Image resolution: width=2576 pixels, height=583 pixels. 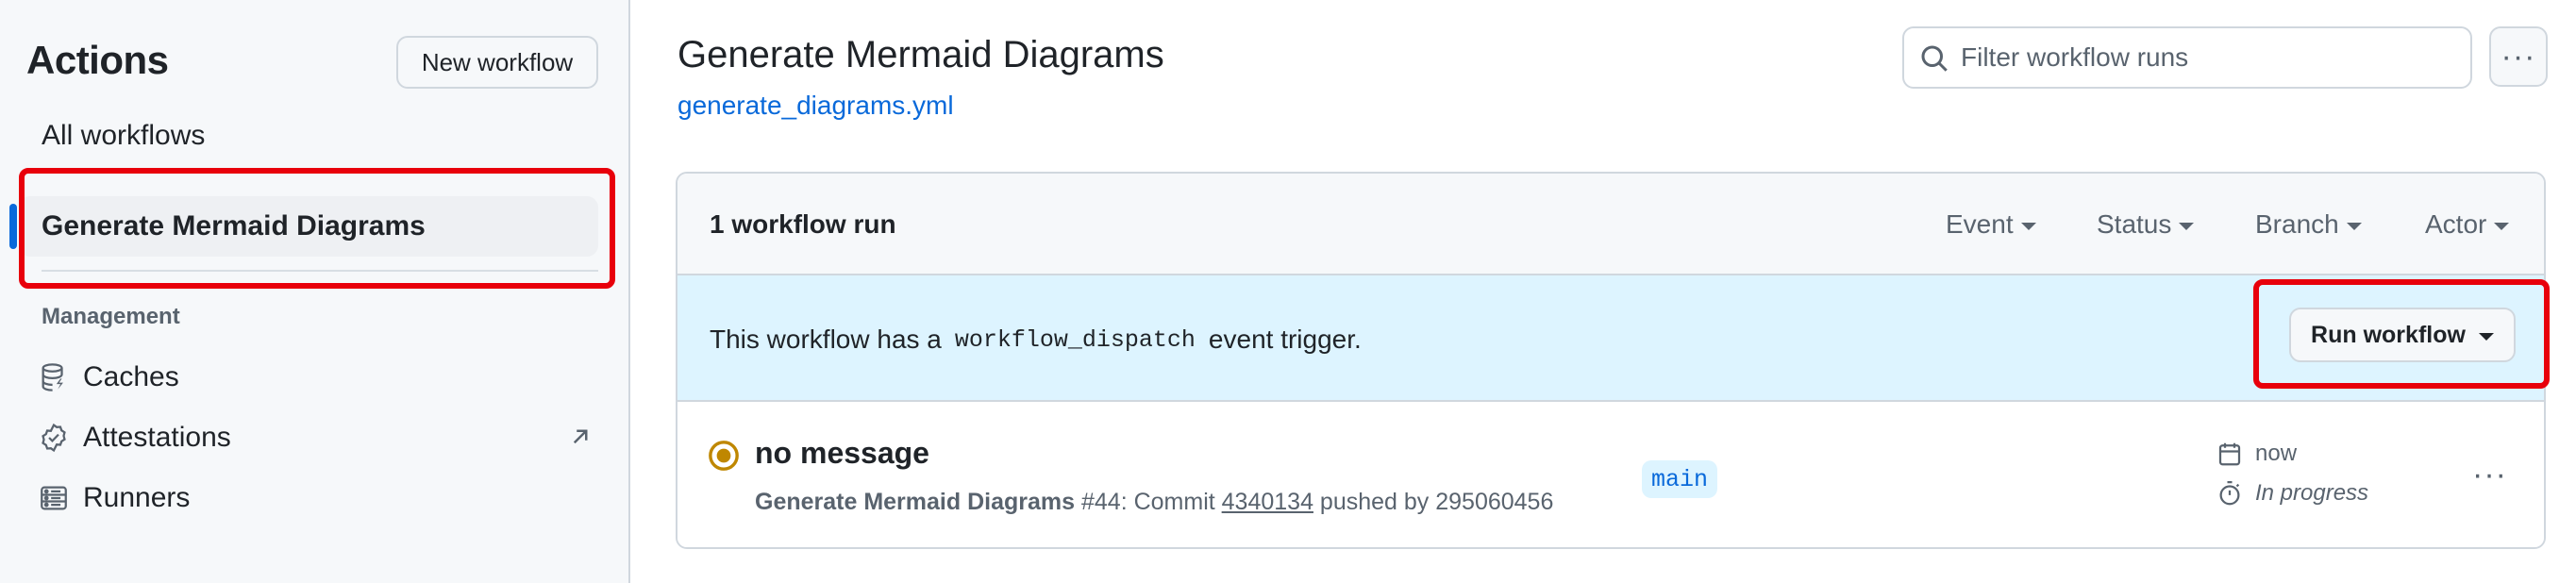 I want to click on filter-status-dropdown: Status, so click(x=2146, y=224).